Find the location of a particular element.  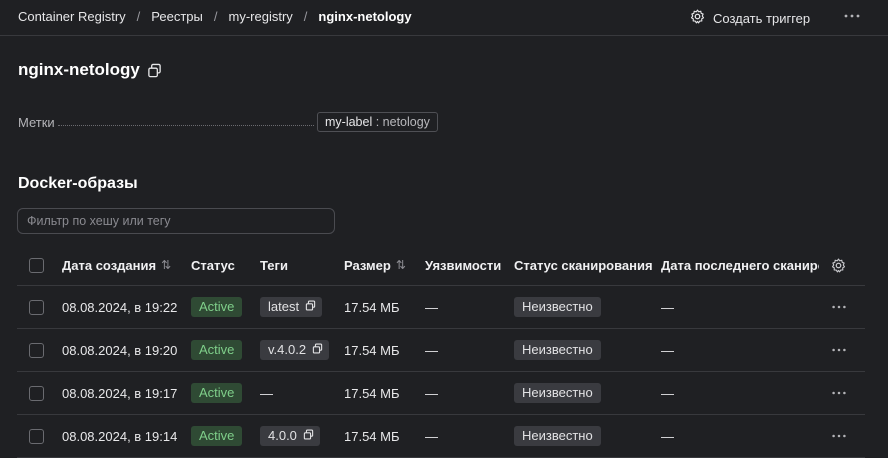

page-title: nginx-netology is located at coordinates (79, 69).